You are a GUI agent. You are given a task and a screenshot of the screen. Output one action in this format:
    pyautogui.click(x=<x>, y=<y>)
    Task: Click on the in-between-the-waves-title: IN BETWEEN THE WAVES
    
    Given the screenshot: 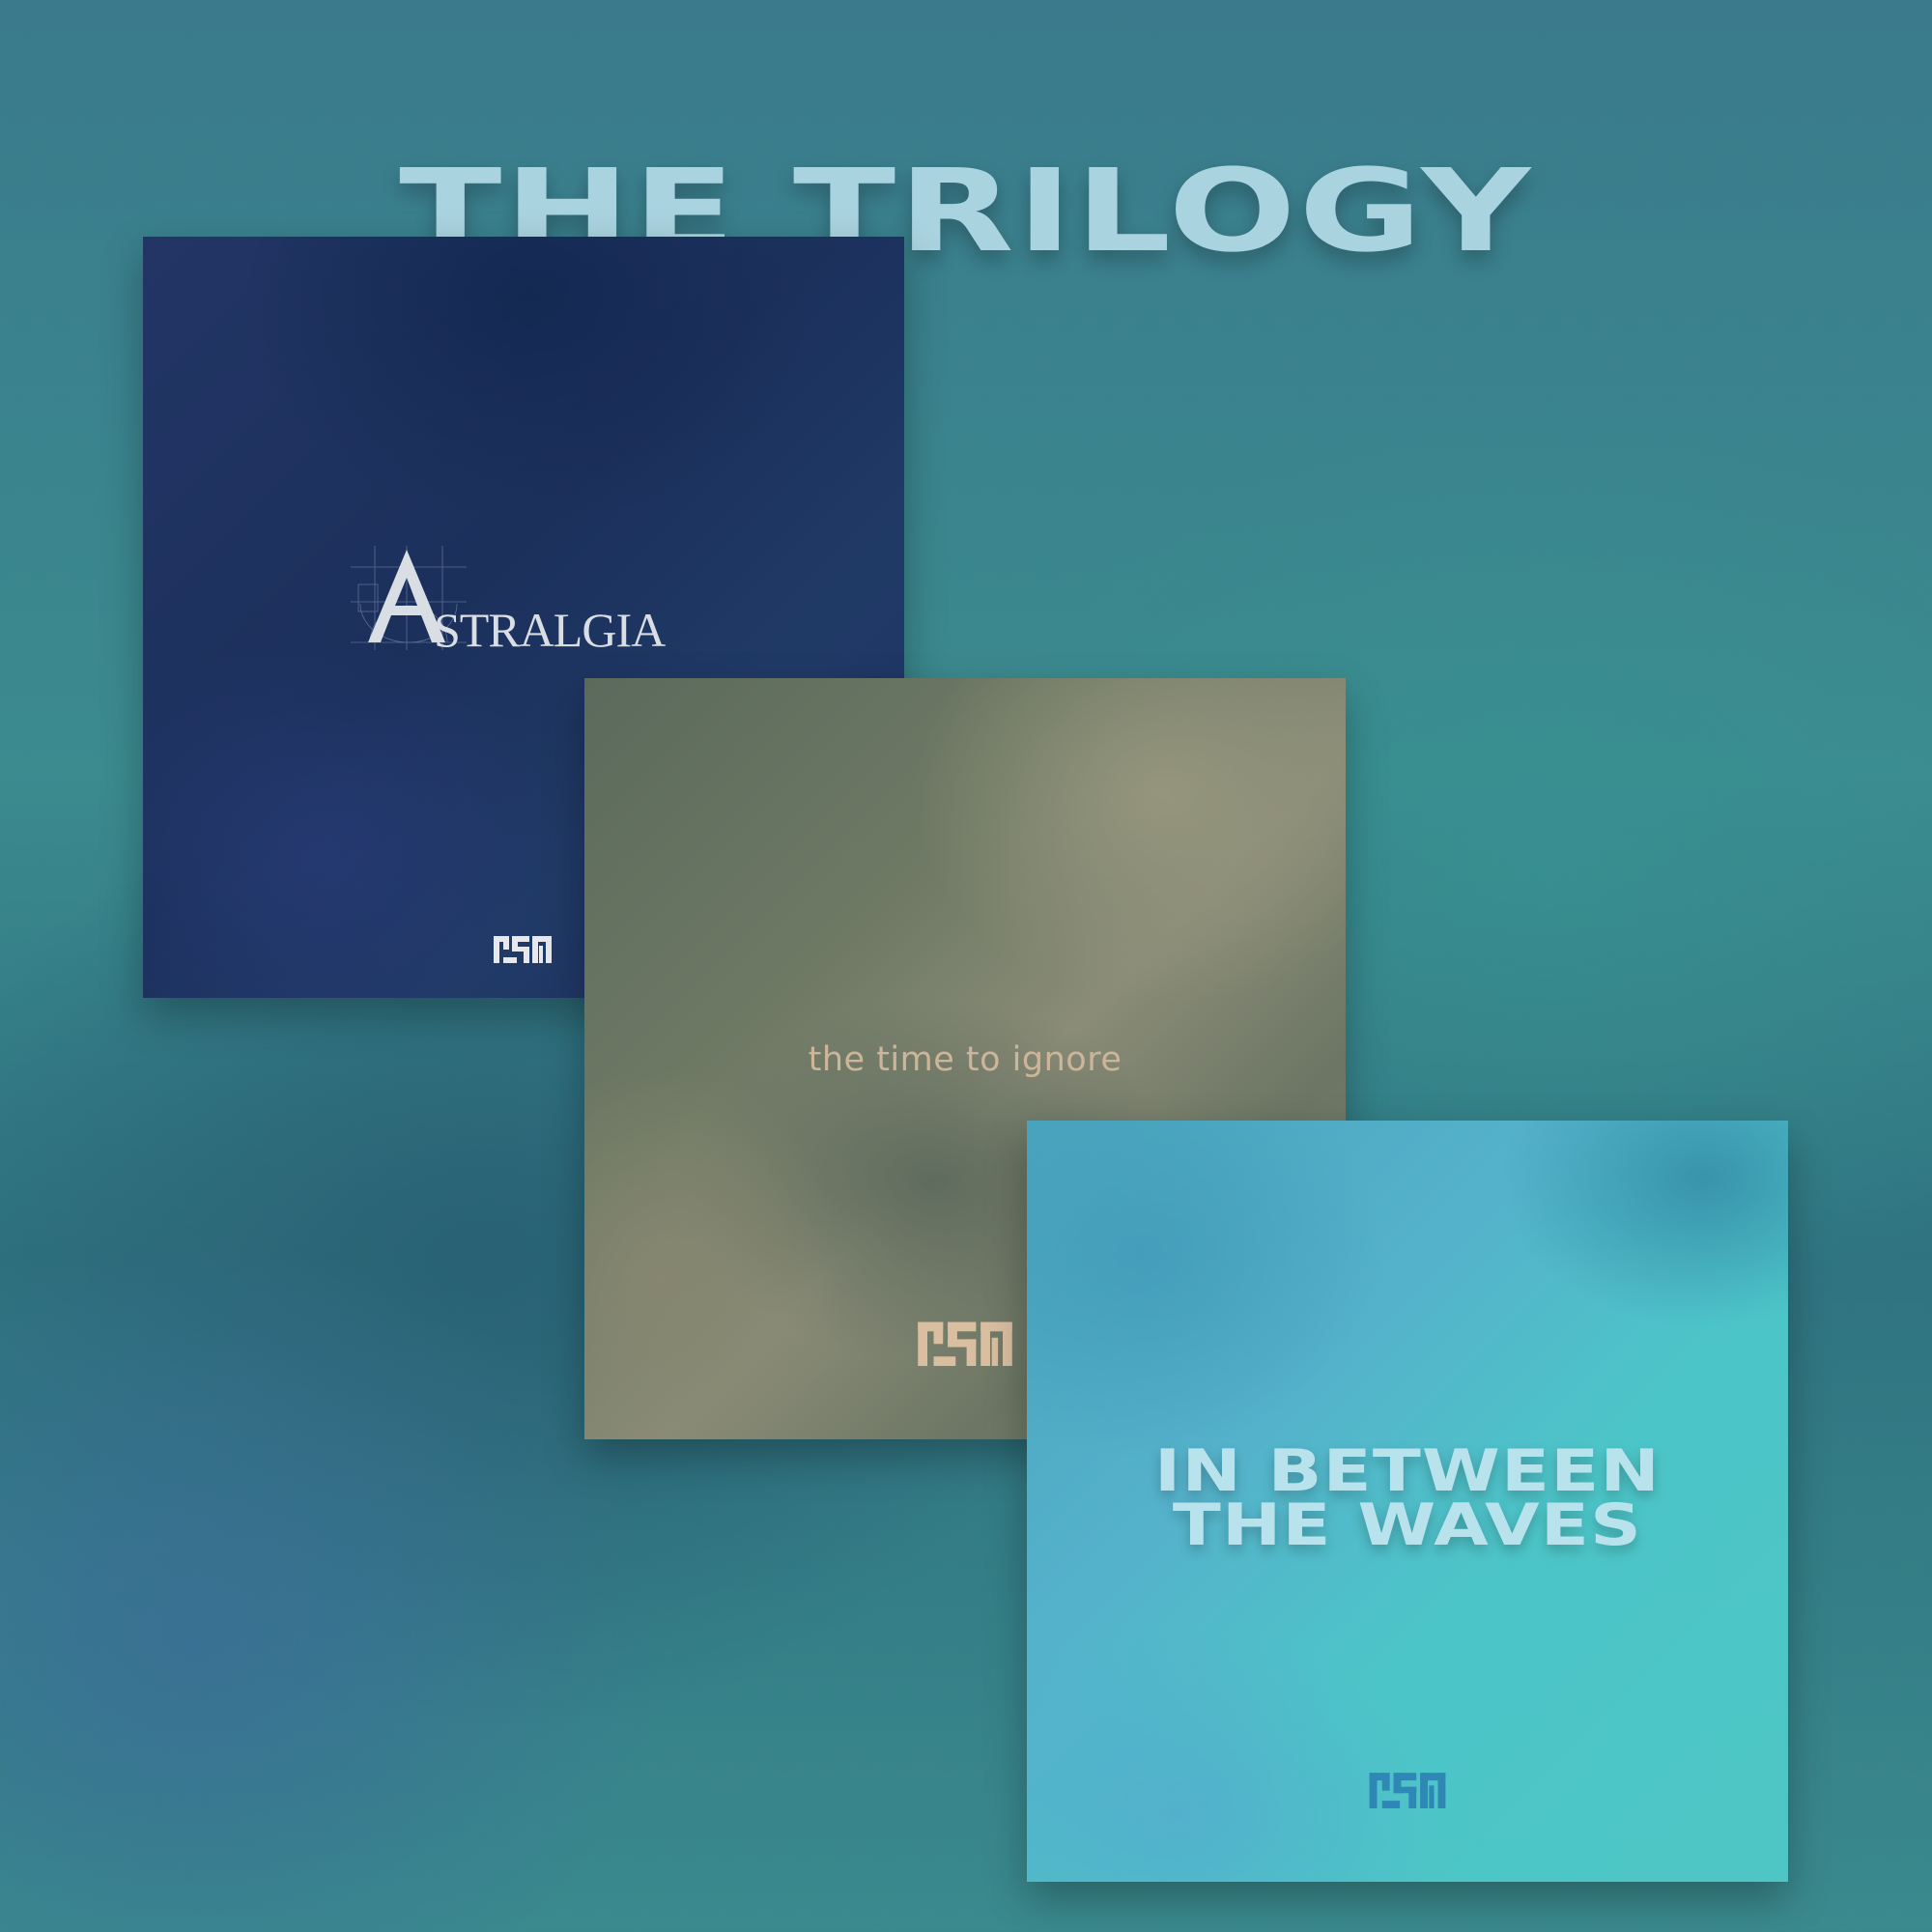 What is the action you would take?
    pyautogui.click(x=1407, y=1498)
    